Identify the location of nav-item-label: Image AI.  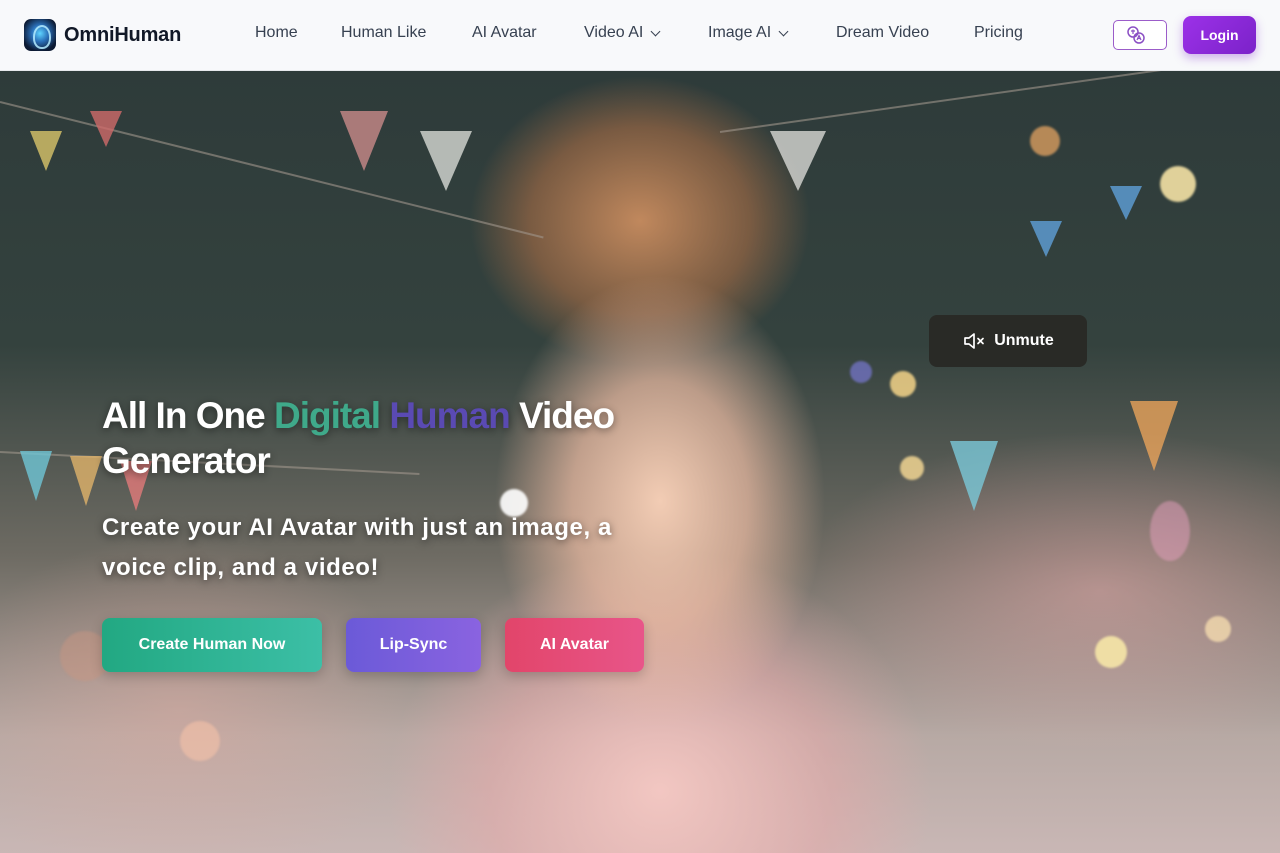
(740, 32).